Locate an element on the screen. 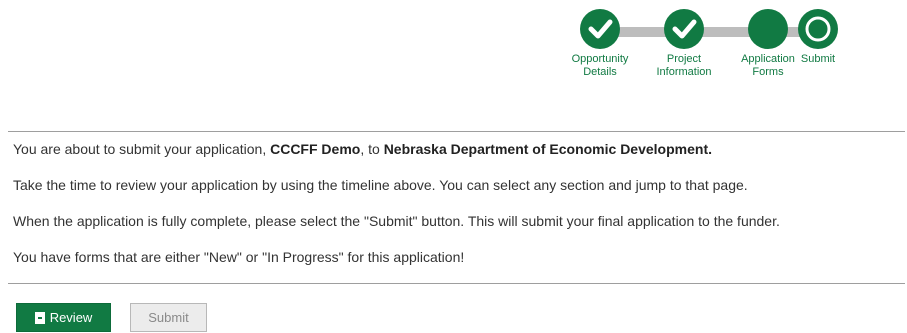  step-pending-marker is located at coordinates (818, 29).